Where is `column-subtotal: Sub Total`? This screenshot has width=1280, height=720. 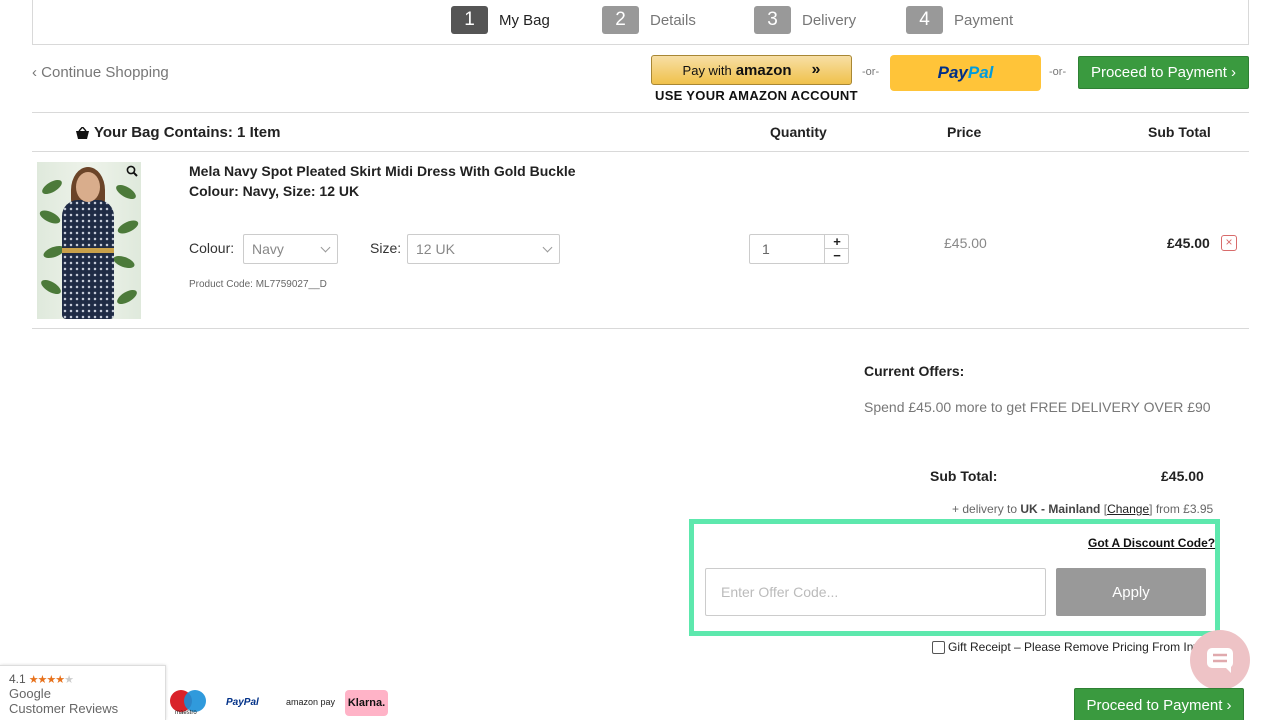
column-subtotal: Sub Total is located at coordinates (1179, 132).